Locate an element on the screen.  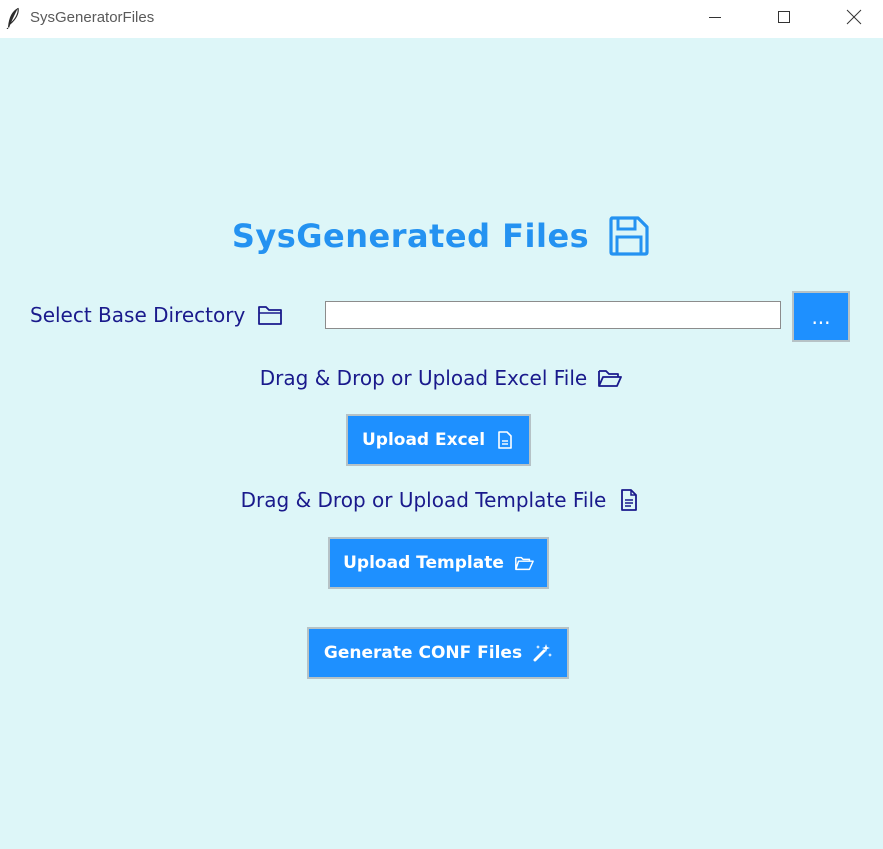
upload-template-label: Upload Template is located at coordinates (423, 563).